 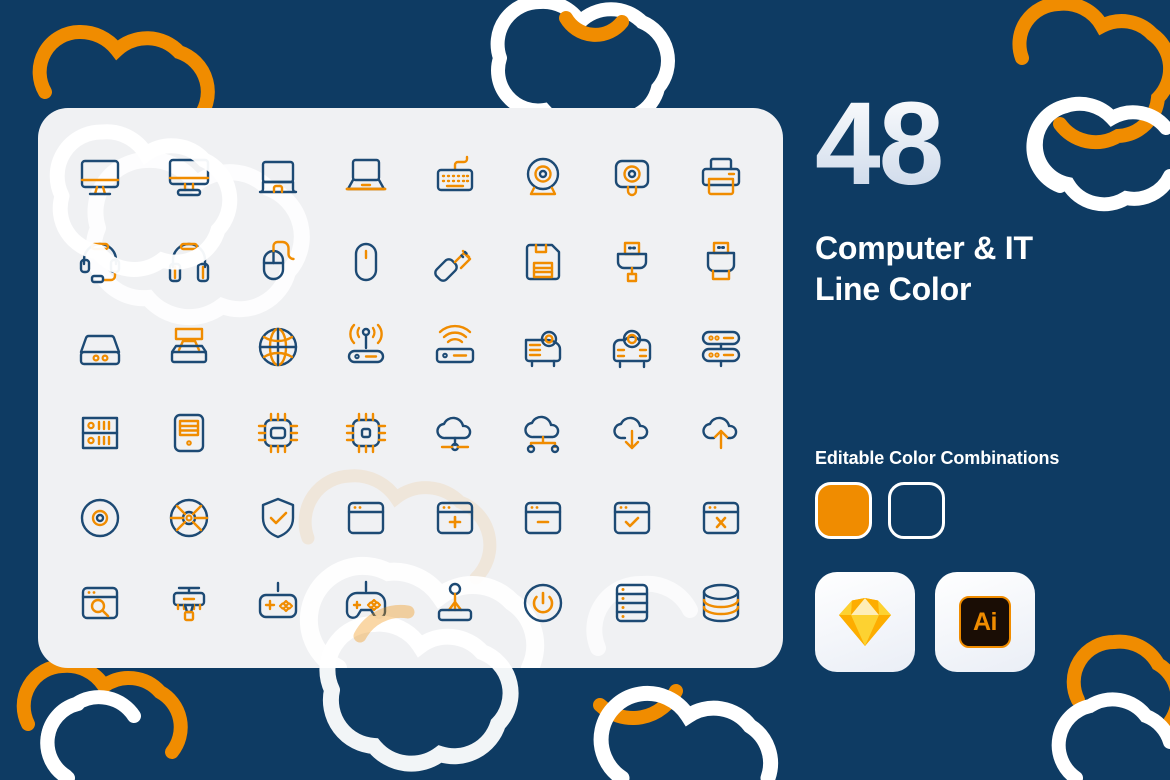 I want to click on database-icon, so click(x=720, y=603).